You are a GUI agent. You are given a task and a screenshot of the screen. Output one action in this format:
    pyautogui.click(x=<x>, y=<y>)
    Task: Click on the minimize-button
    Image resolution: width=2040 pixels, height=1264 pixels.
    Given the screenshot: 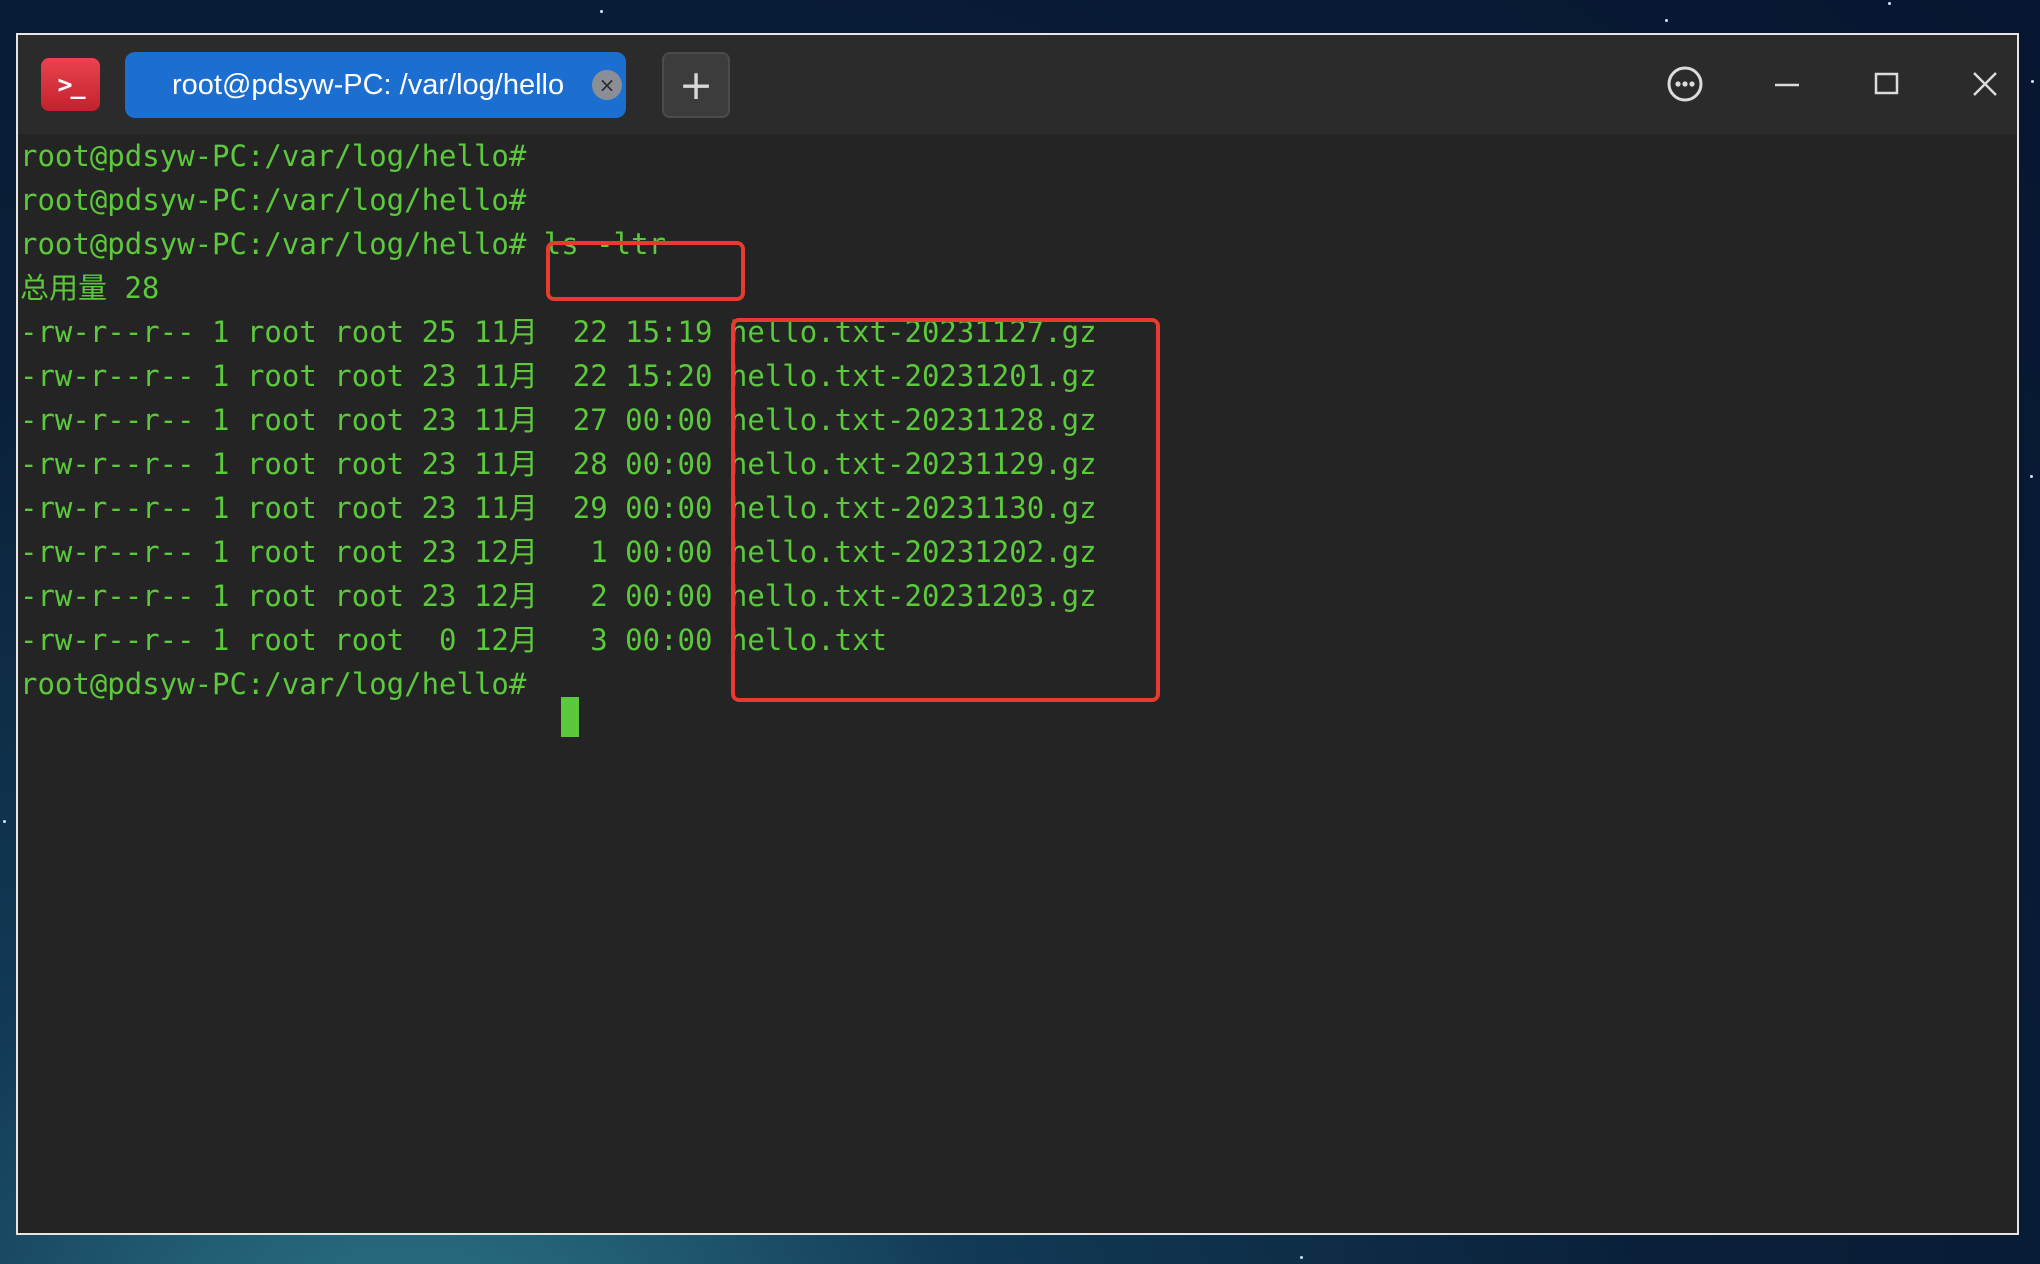 What is the action you would take?
    pyautogui.click(x=1787, y=84)
    